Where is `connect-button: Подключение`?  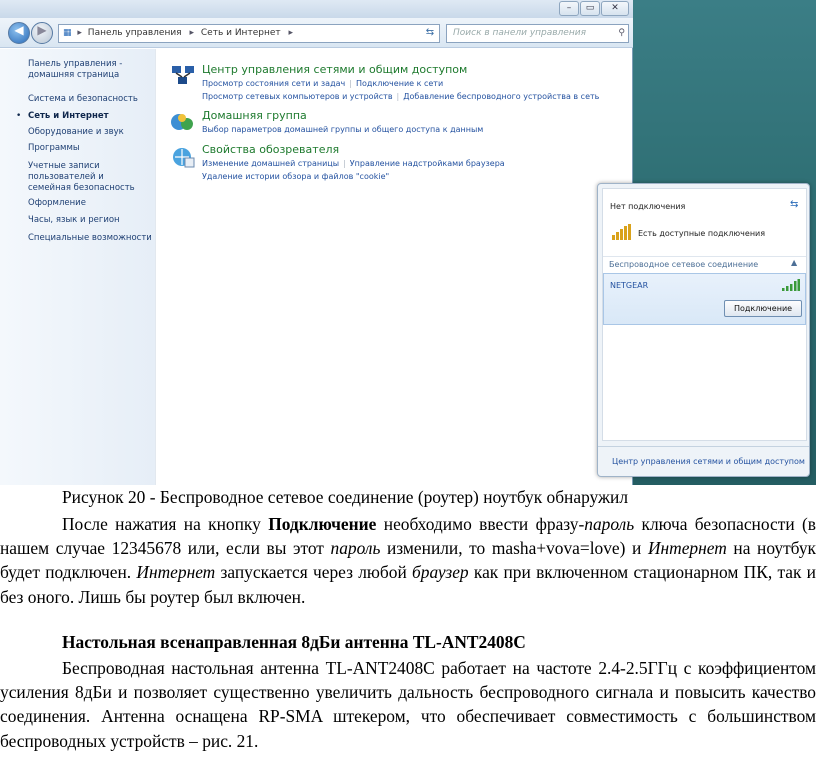 connect-button: Подключение is located at coordinates (763, 308).